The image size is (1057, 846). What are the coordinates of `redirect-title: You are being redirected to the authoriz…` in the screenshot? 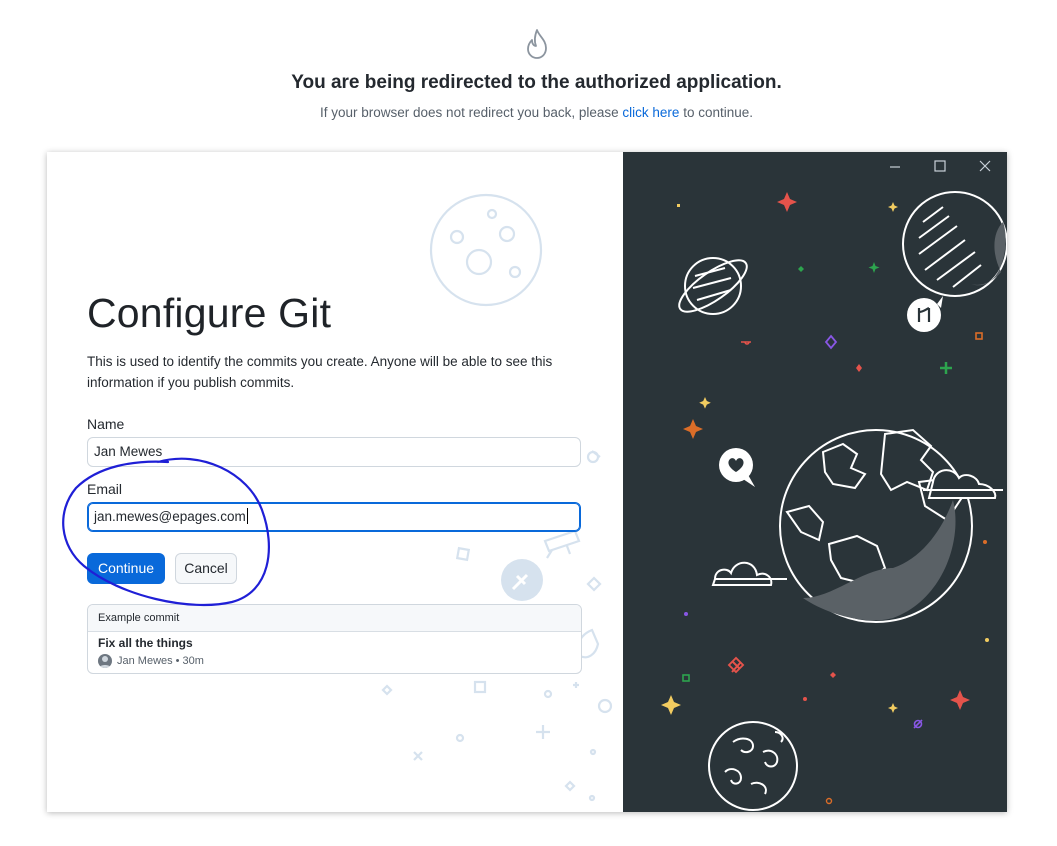 It's located at (536, 82).